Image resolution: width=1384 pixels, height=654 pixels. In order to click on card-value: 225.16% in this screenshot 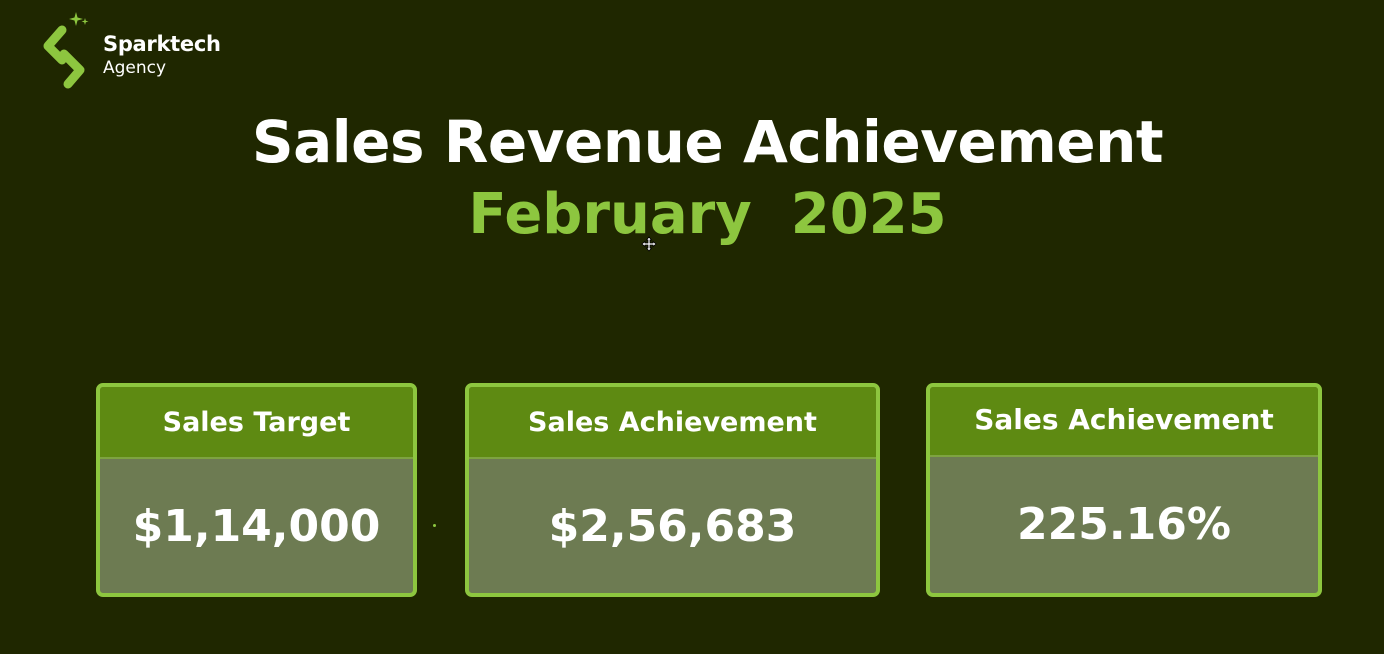, I will do `click(1124, 524)`.